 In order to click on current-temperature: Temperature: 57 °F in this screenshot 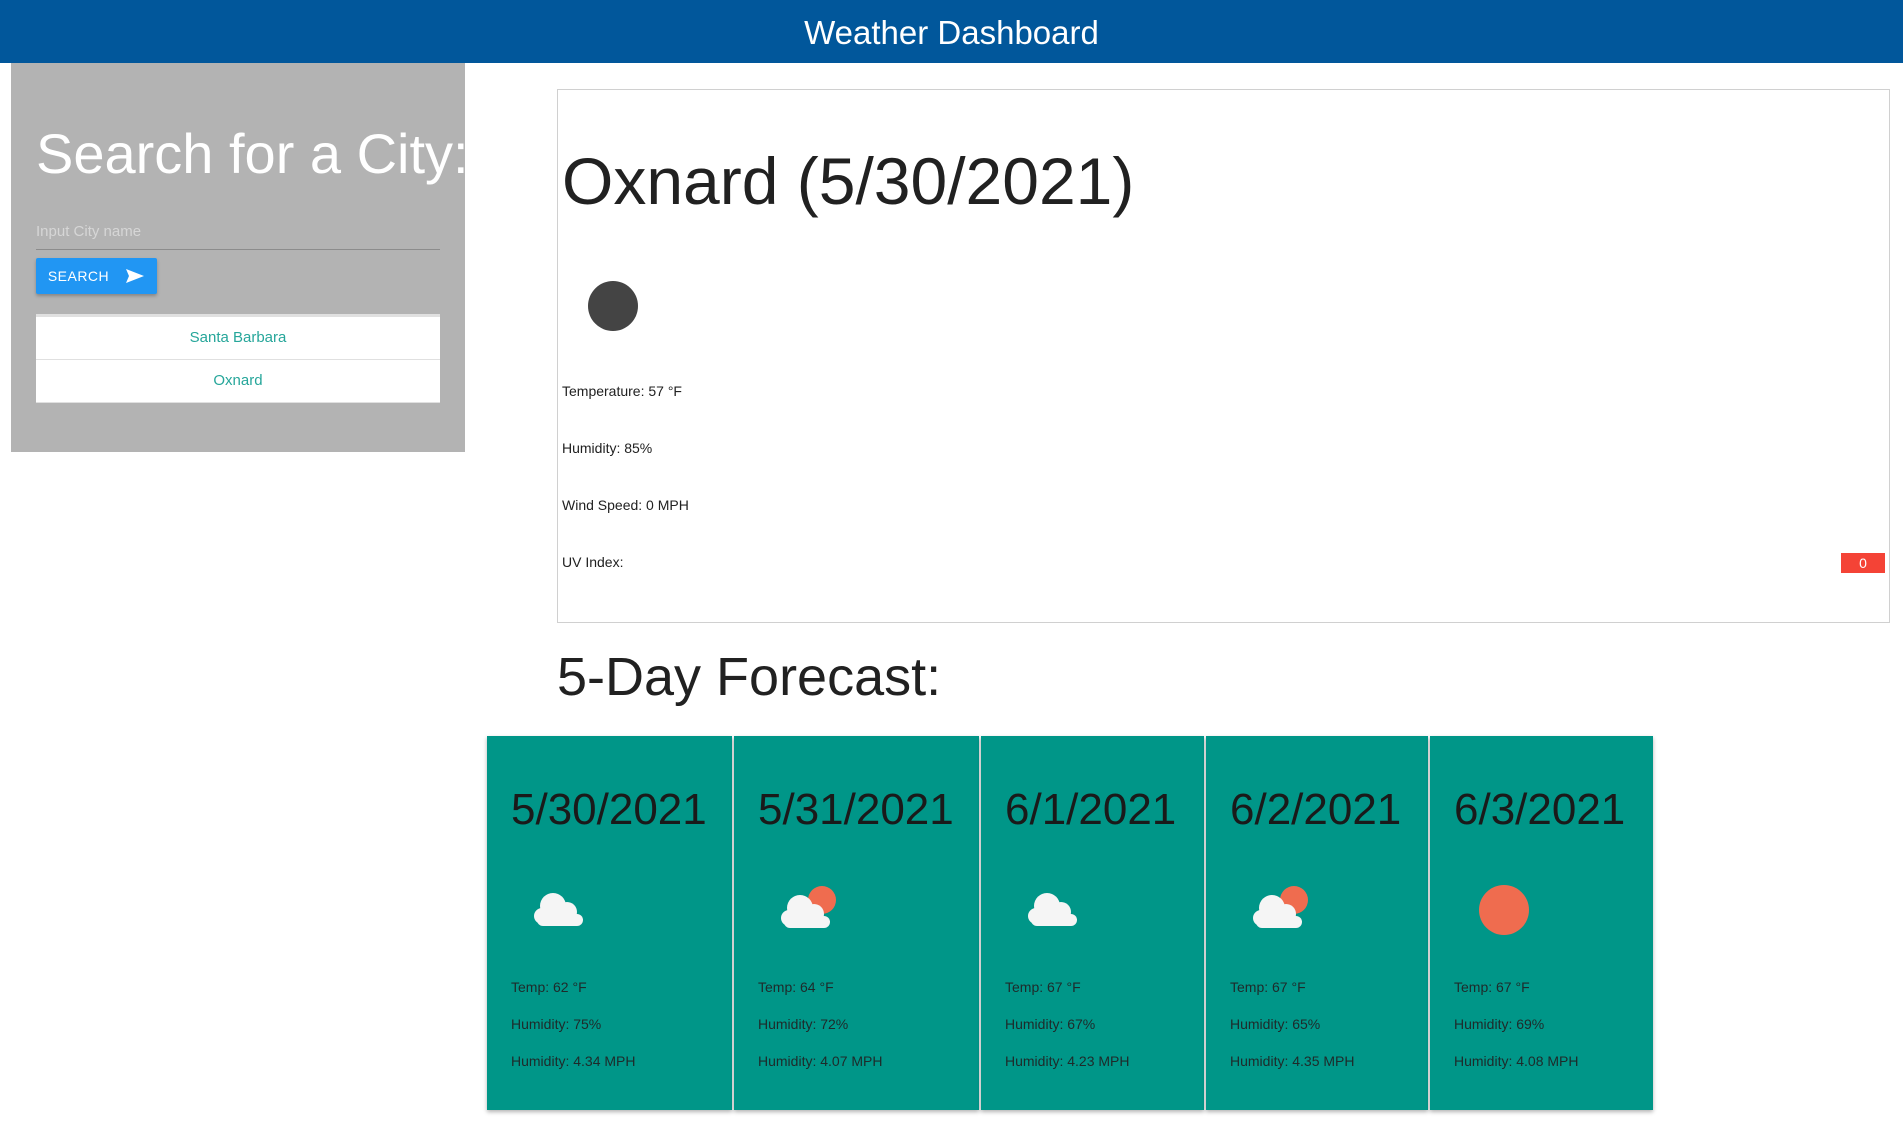, I will do `click(622, 391)`.